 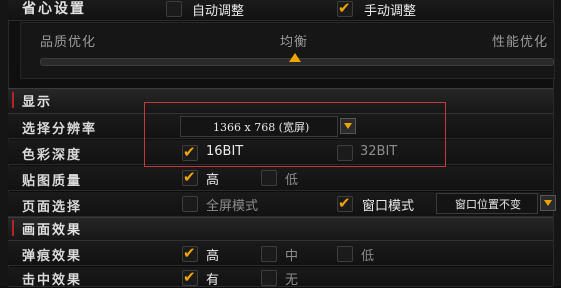 I want to click on quality-right-label: 性能优化, so click(x=520, y=42).